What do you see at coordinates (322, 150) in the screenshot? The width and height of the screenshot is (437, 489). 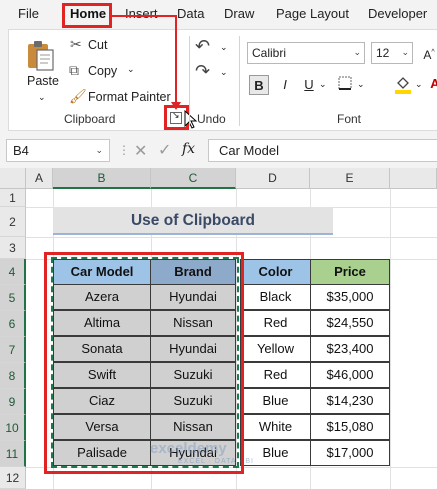 I see `formula-input: Car Model` at bounding box center [322, 150].